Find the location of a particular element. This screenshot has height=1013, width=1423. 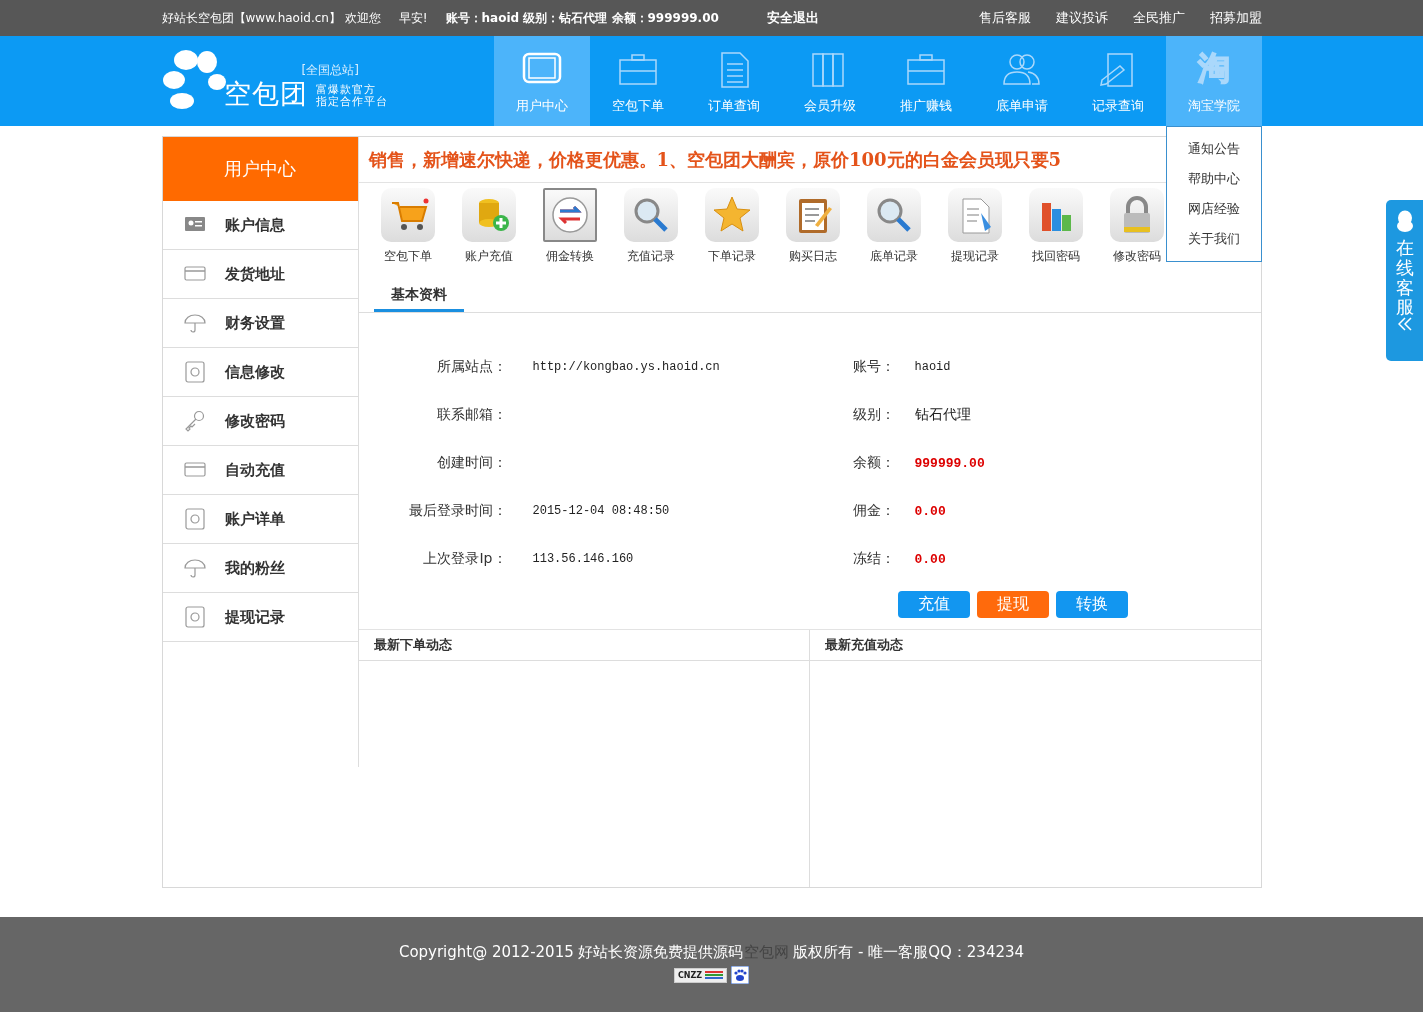

field-label: 佣金： is located at coordinates (874, 511).